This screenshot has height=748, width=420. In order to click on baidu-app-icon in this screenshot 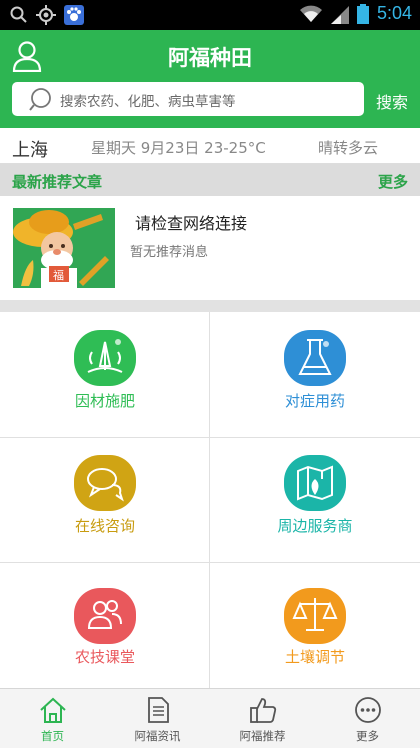, I will do `click(74, 15)`.